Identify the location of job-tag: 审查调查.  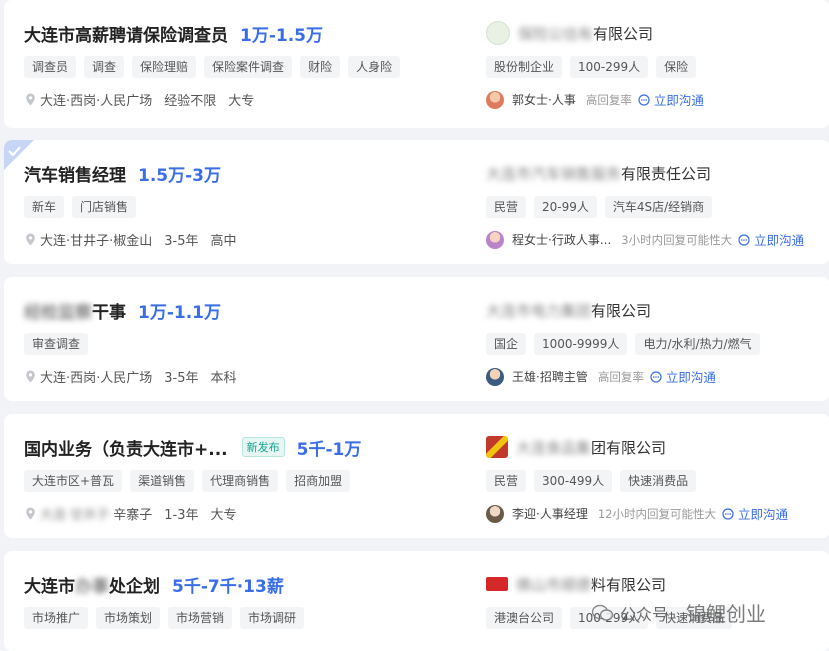
(56, 344).